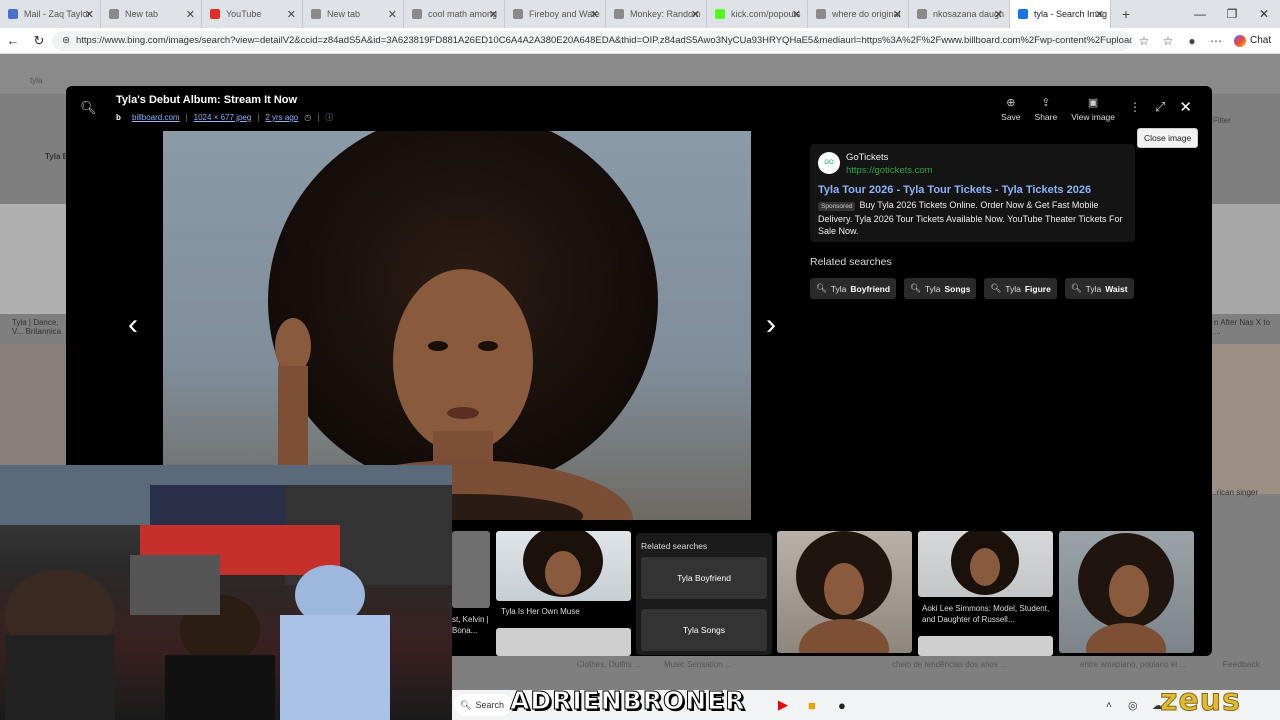 The width and height of the screenshot is (1280, 720). What do you see at coordinates (483, 705) in the screenshot?
I see `taskbar-search: 🔍︎ Search` at bounding box center [483, 705].